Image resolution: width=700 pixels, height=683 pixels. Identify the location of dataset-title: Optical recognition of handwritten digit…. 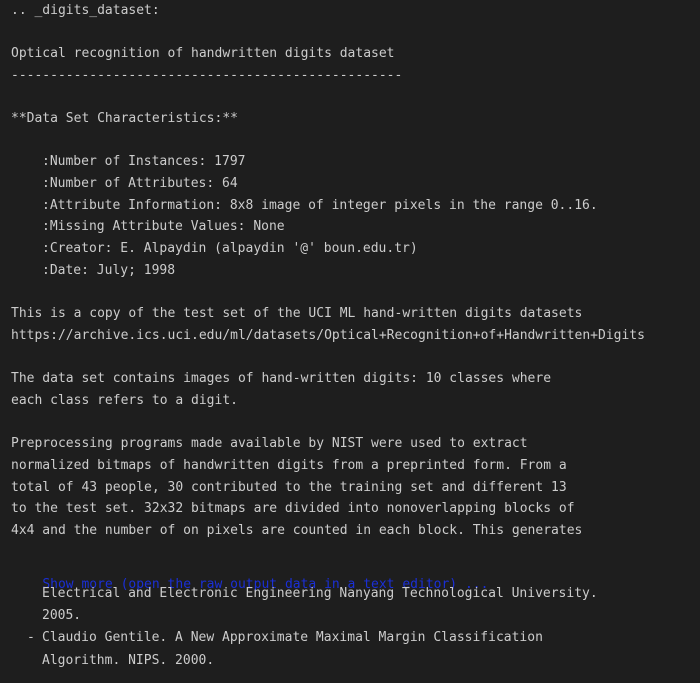
(203, 53).